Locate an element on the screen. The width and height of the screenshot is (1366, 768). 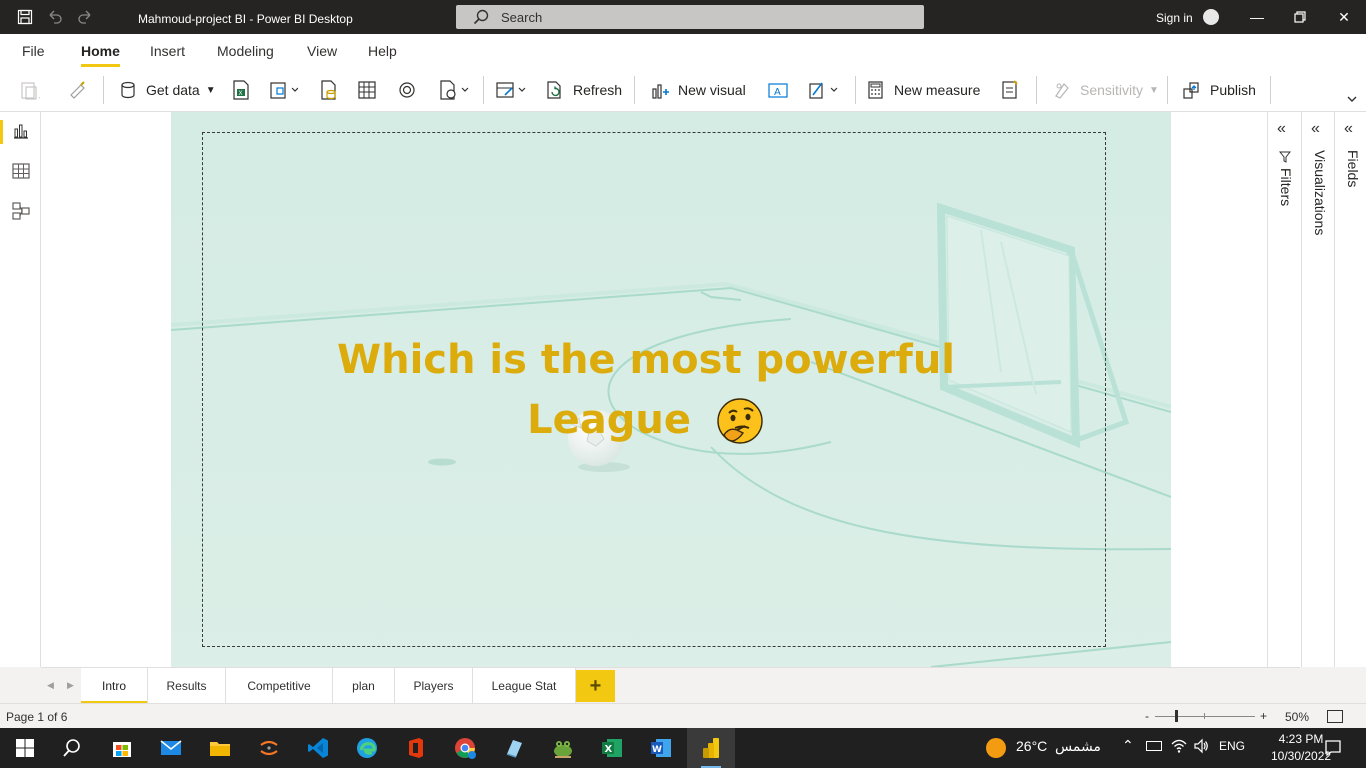
visualizations-label: Visualizations is located at coordinates (1320, 193).